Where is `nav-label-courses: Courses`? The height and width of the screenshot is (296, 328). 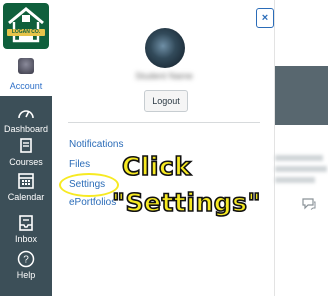 nav-label-courses: Courses is located at coordinates (26, 162).